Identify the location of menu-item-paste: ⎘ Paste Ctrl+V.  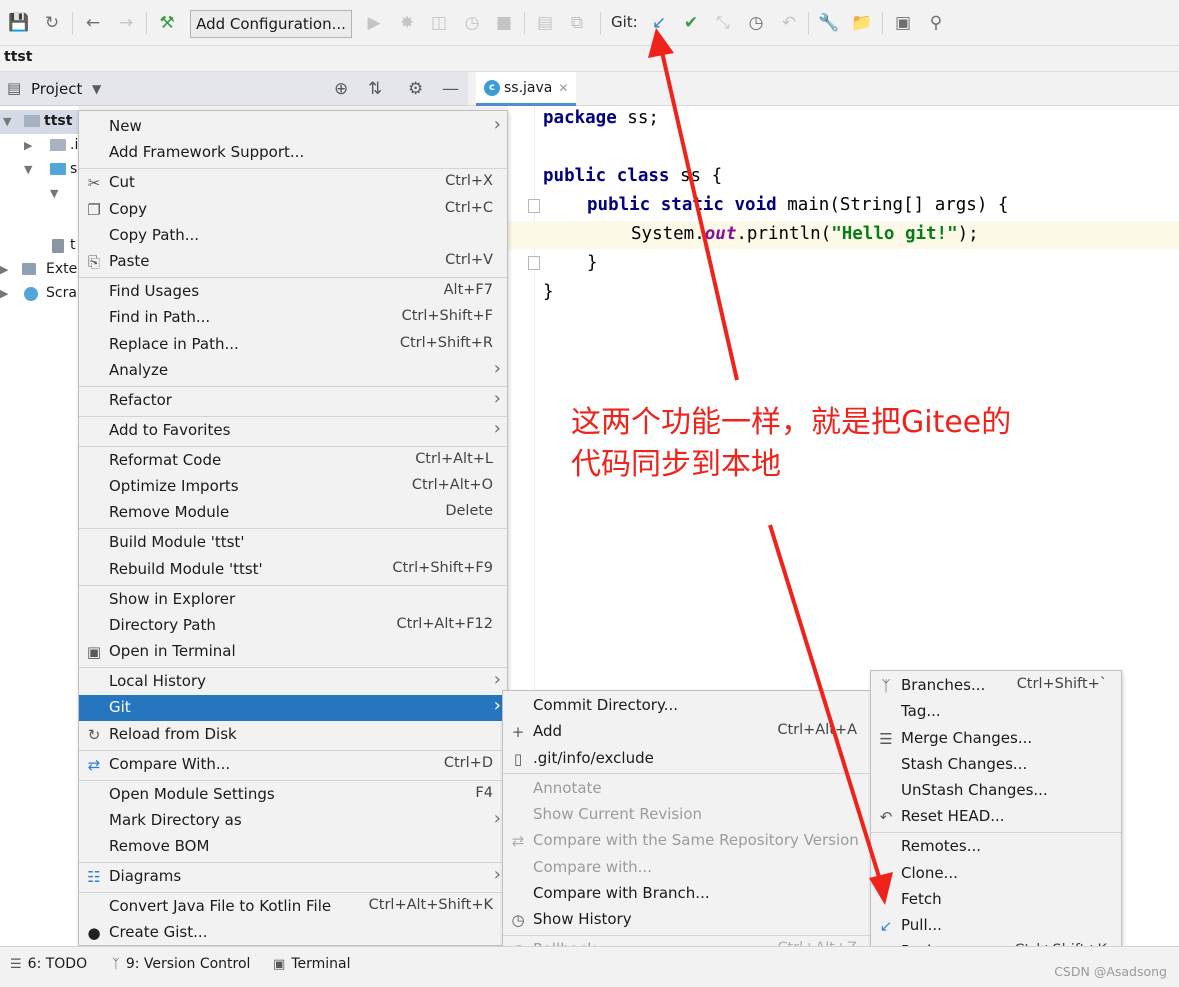
(293, 262).